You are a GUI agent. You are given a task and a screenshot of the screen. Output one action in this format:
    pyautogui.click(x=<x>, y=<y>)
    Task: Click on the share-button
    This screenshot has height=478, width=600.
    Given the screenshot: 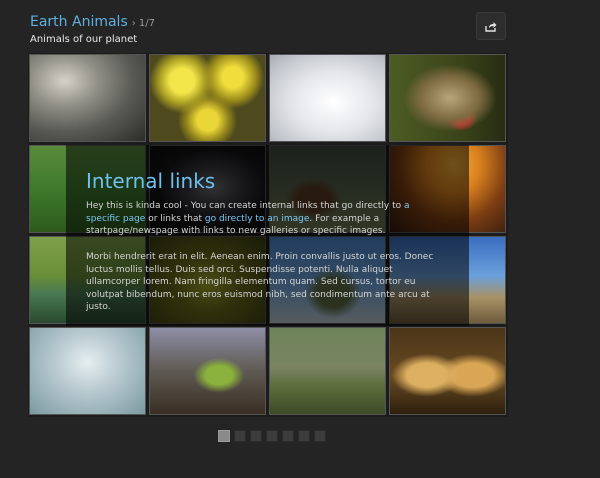 What is the action you would take?
    pyautogui.click(x=491, y=26)
    